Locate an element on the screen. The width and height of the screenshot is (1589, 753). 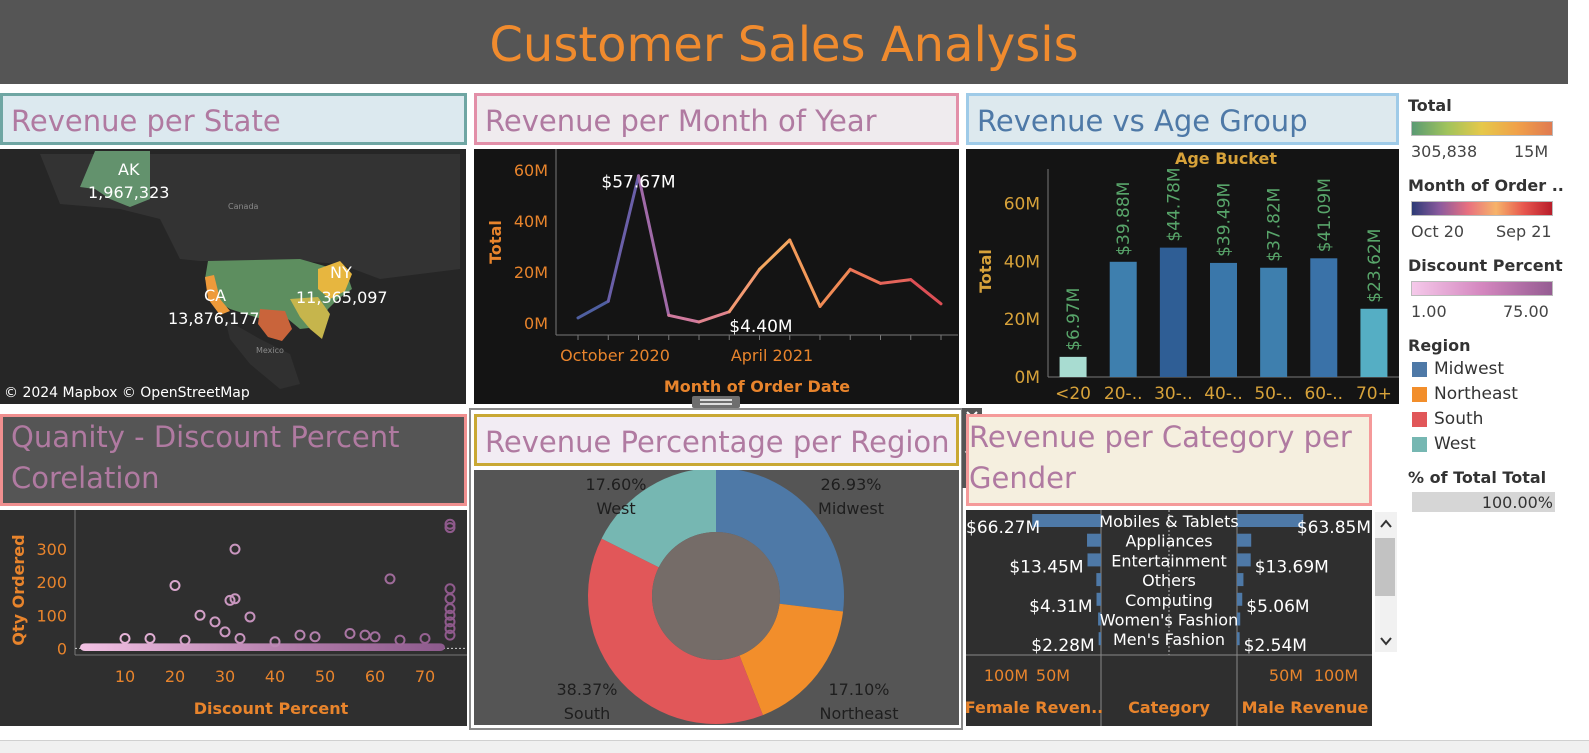
scatter-y-tick: 200 is located at coordinates (51, 582).